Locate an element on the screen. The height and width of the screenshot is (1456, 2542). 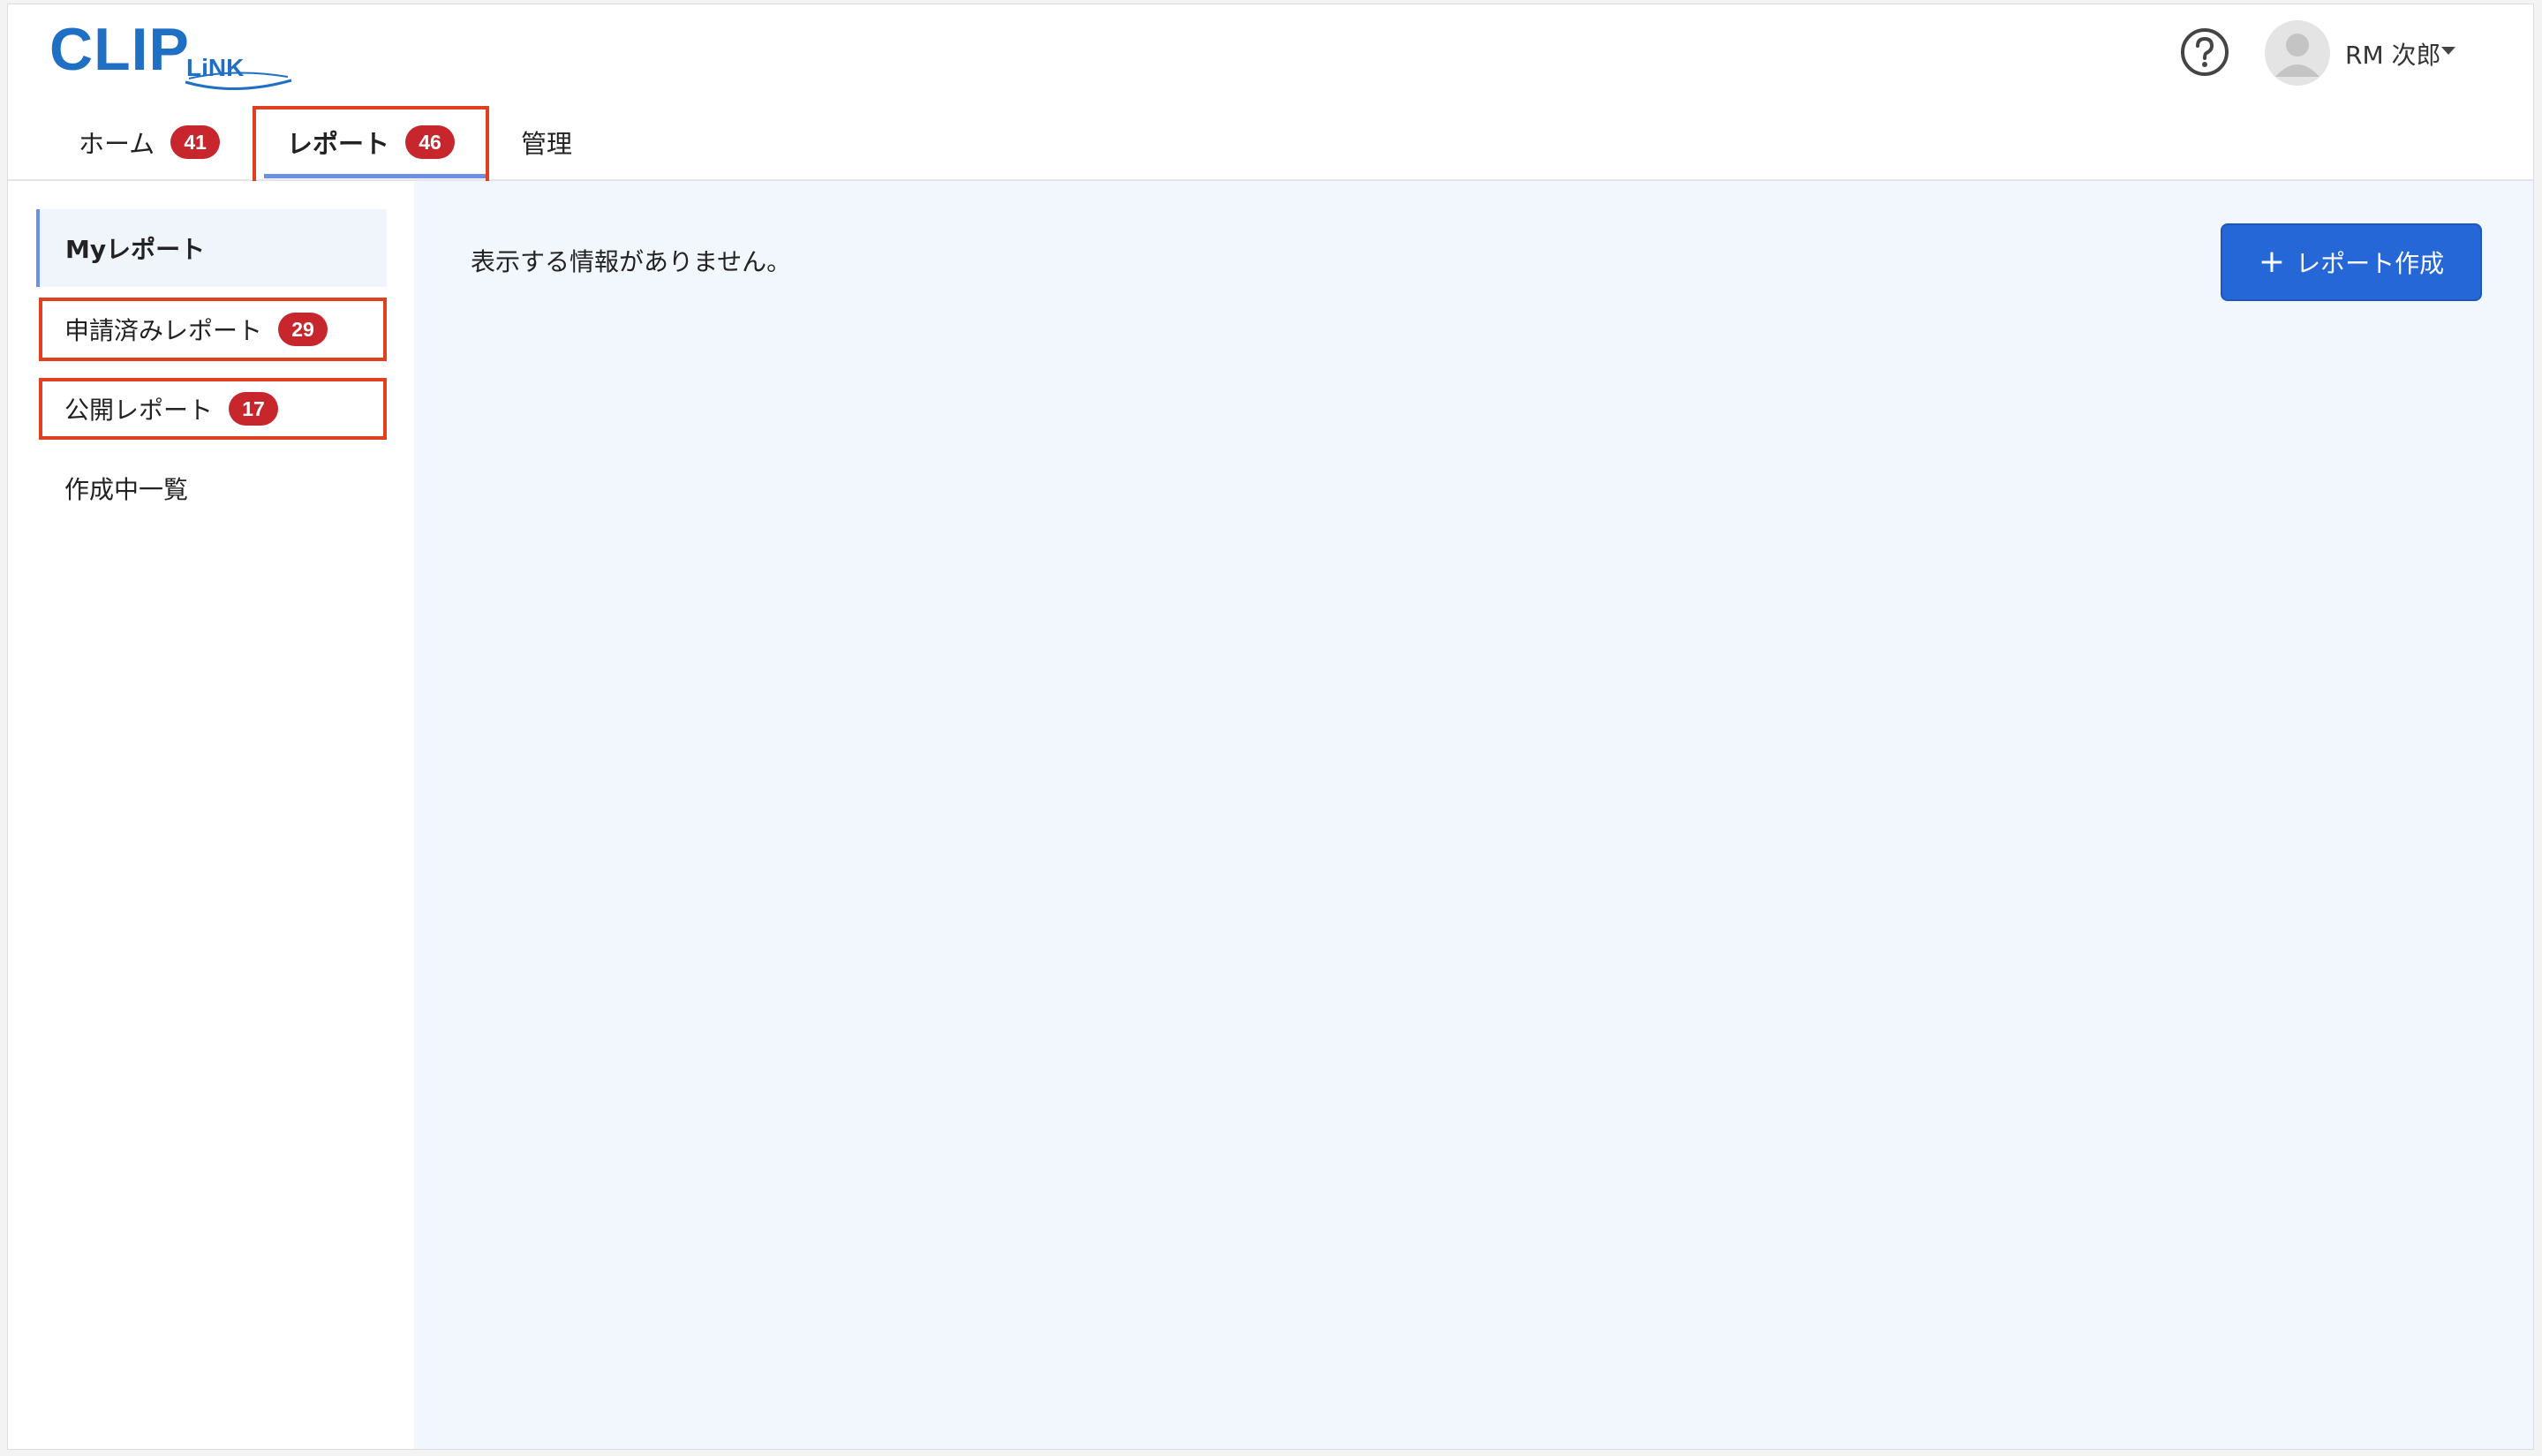
tab-admin-label: 管理 is located at coordinates (547, 144).